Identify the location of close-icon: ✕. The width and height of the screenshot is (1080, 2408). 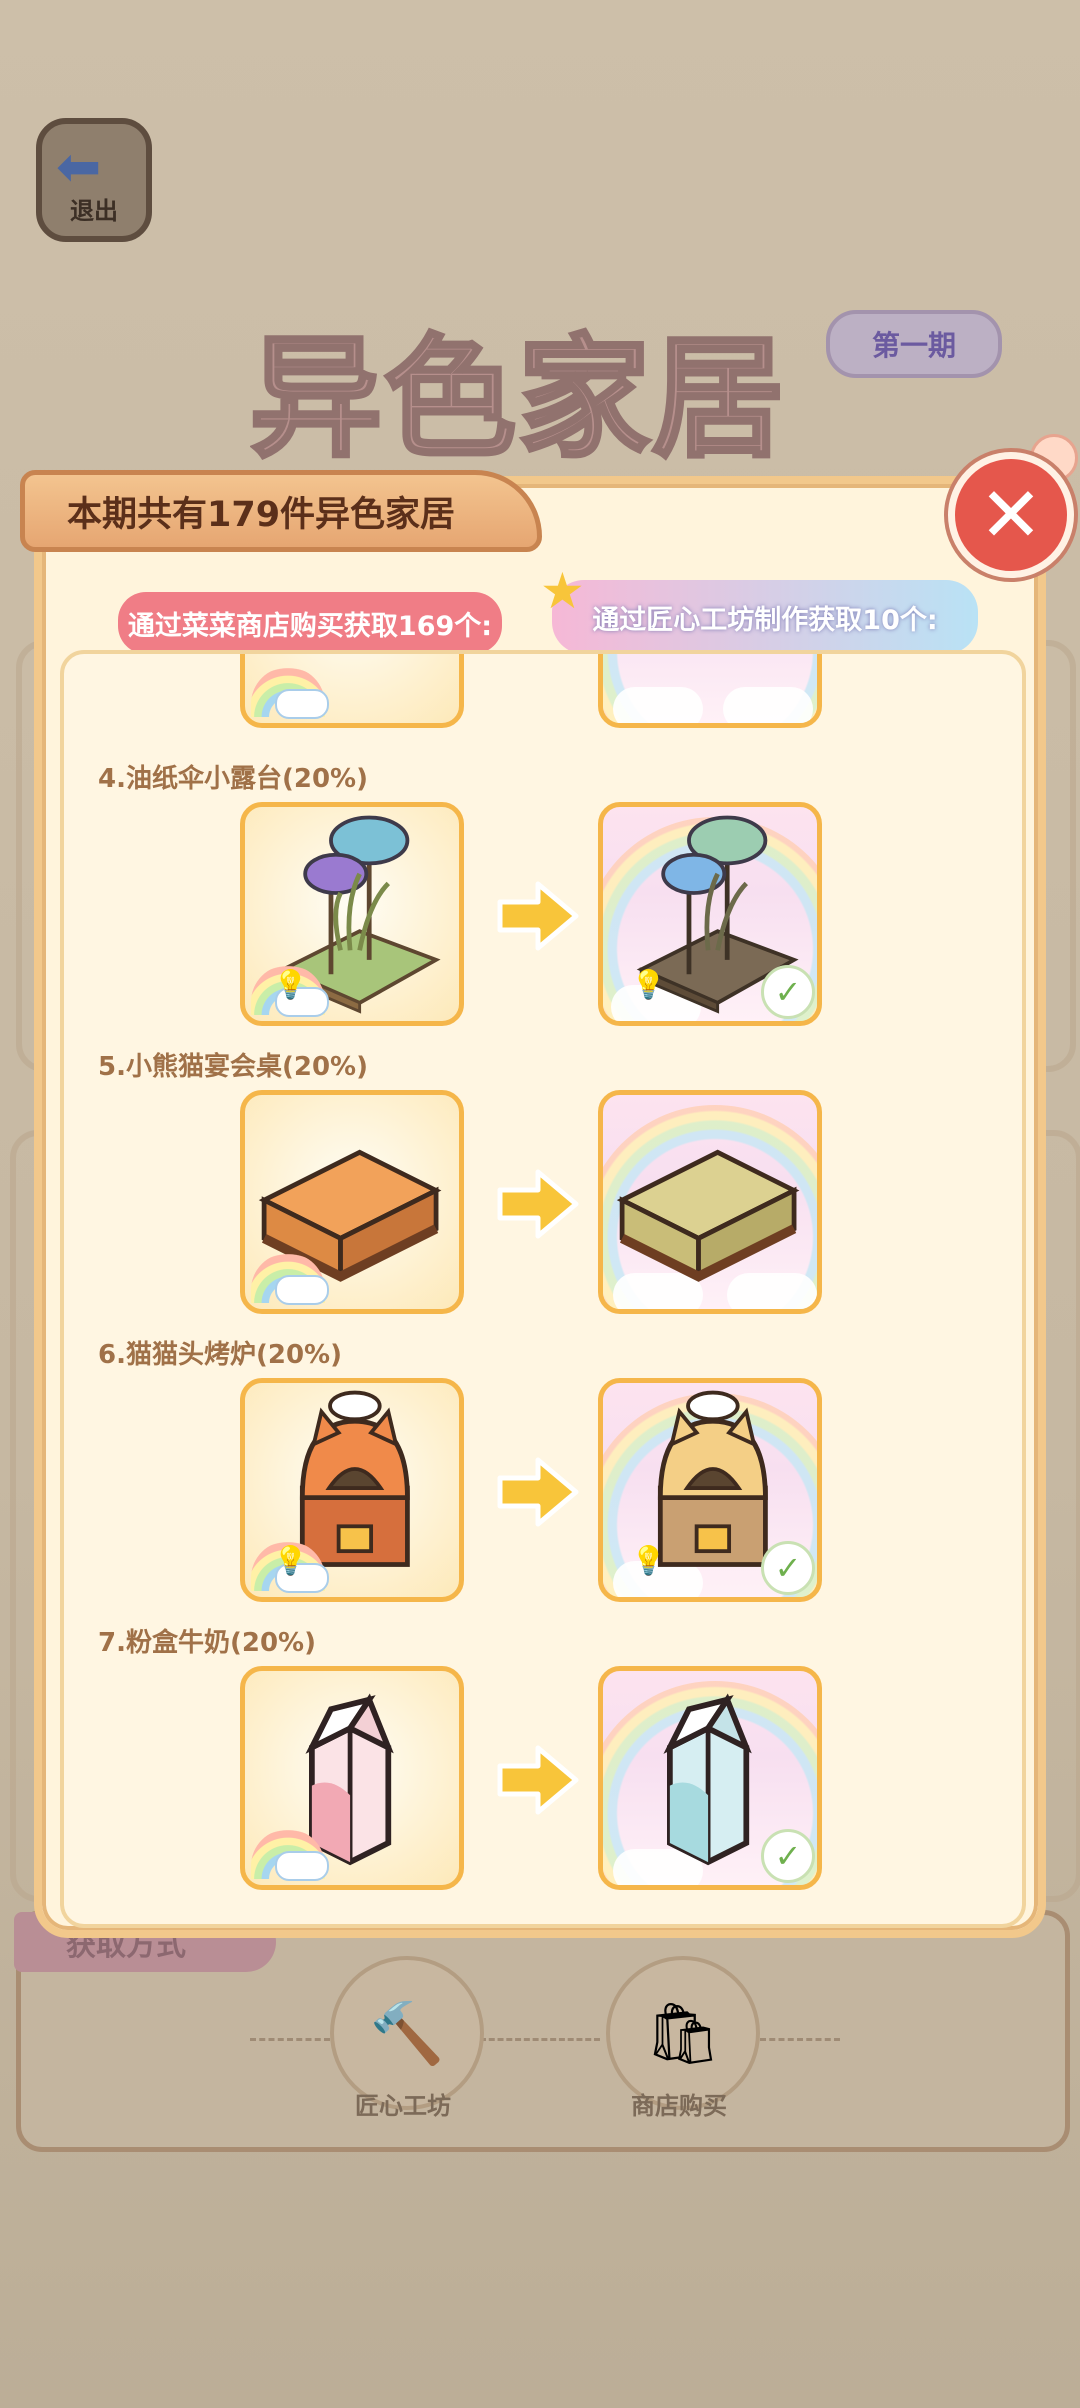
(1011, 514).